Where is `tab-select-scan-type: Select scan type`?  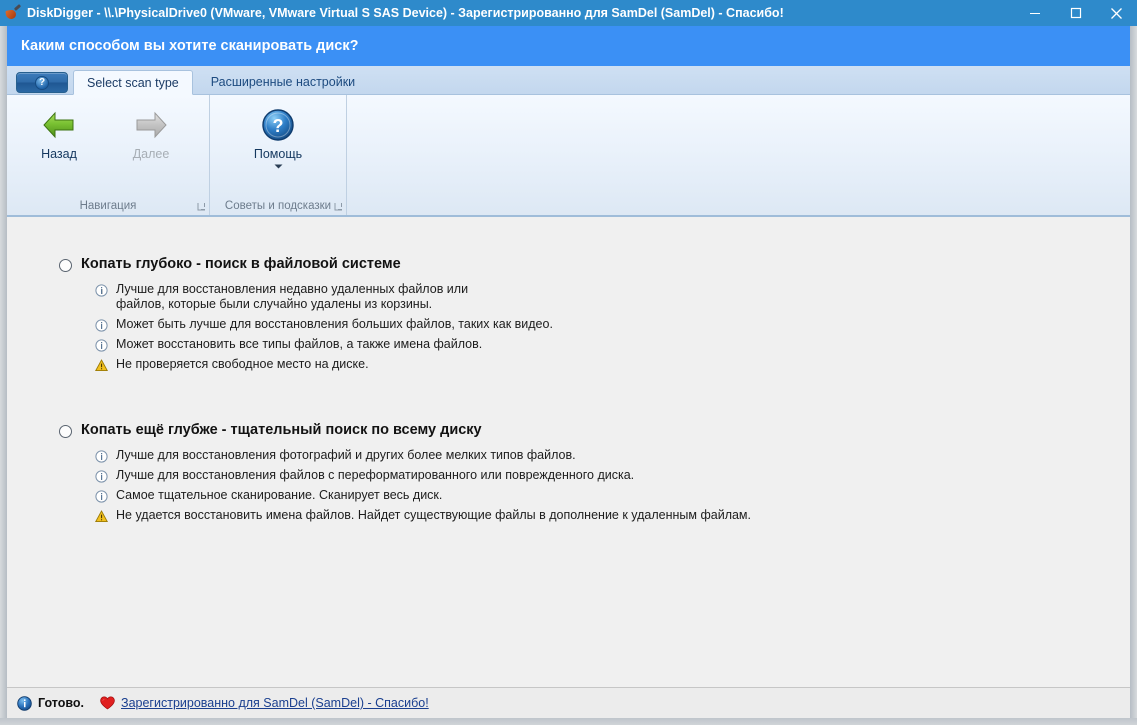 tab-select-scan-type: Select scan type is located at coordinates (133, 82).